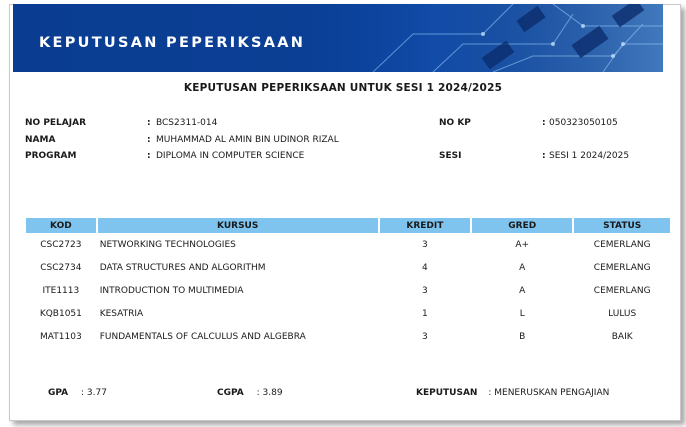 Image resolution: width=686 pixels, height=427 pixels. Describe the element at coordinates (552, 393) in the screenshot. I see `keputusan-value: MENERUSKAN PENGAJIAN` at that location.